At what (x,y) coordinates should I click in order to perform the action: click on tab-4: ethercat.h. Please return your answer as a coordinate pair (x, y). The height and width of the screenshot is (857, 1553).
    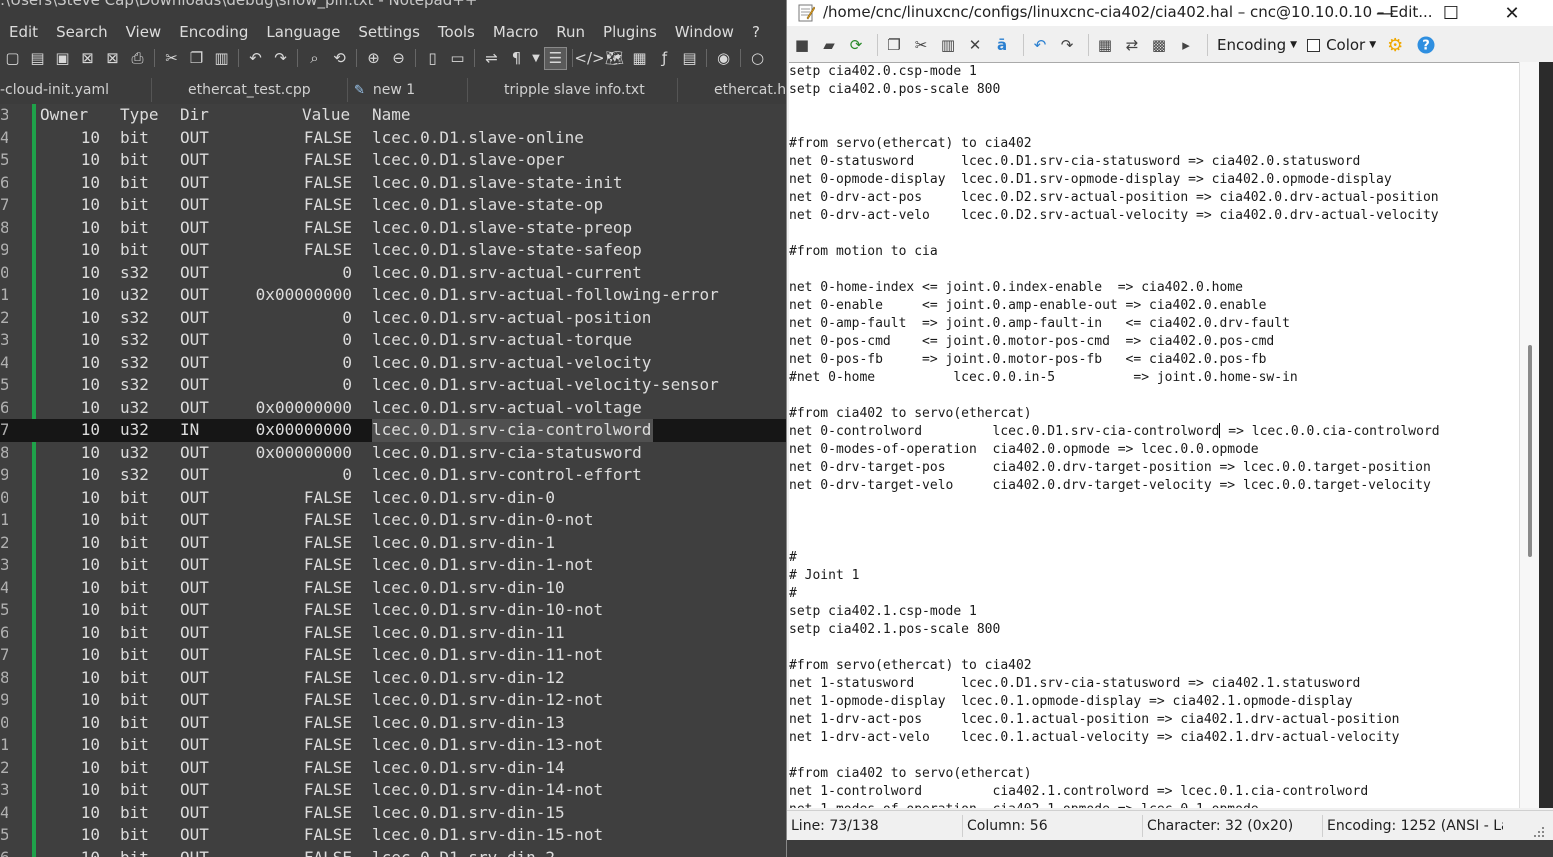
    Looking at the image, I should click on (734, 90).